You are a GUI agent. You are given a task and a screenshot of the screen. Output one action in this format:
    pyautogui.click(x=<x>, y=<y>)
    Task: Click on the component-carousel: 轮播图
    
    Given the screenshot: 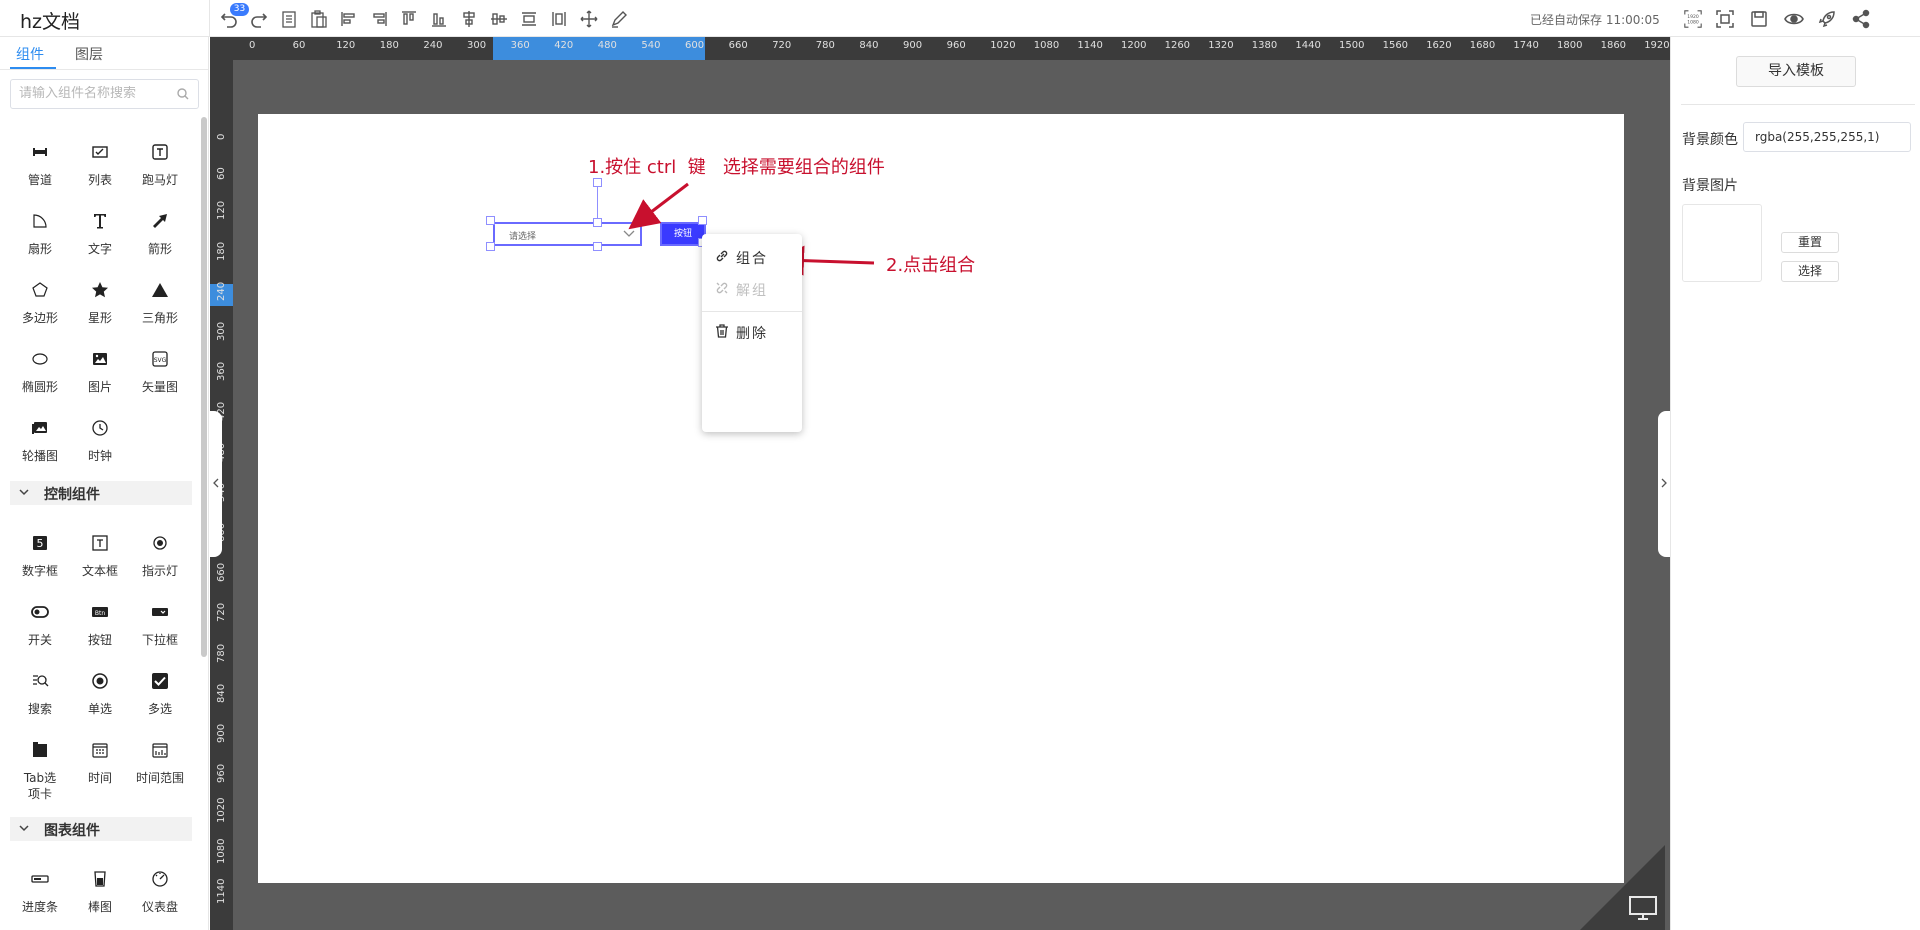 What is the action you would take?
    pyautogui.click(x=40, y=448)
    